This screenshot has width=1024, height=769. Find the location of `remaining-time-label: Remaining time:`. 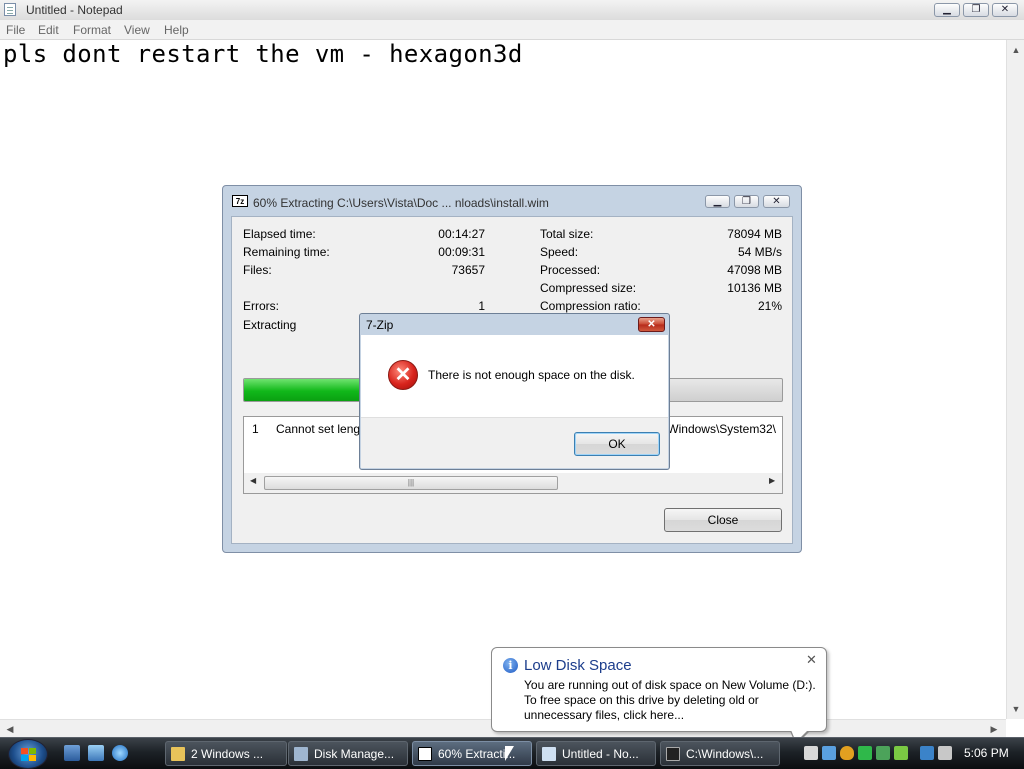

remaining-time-label: Remaining time: is located at coordinates (286, 252).